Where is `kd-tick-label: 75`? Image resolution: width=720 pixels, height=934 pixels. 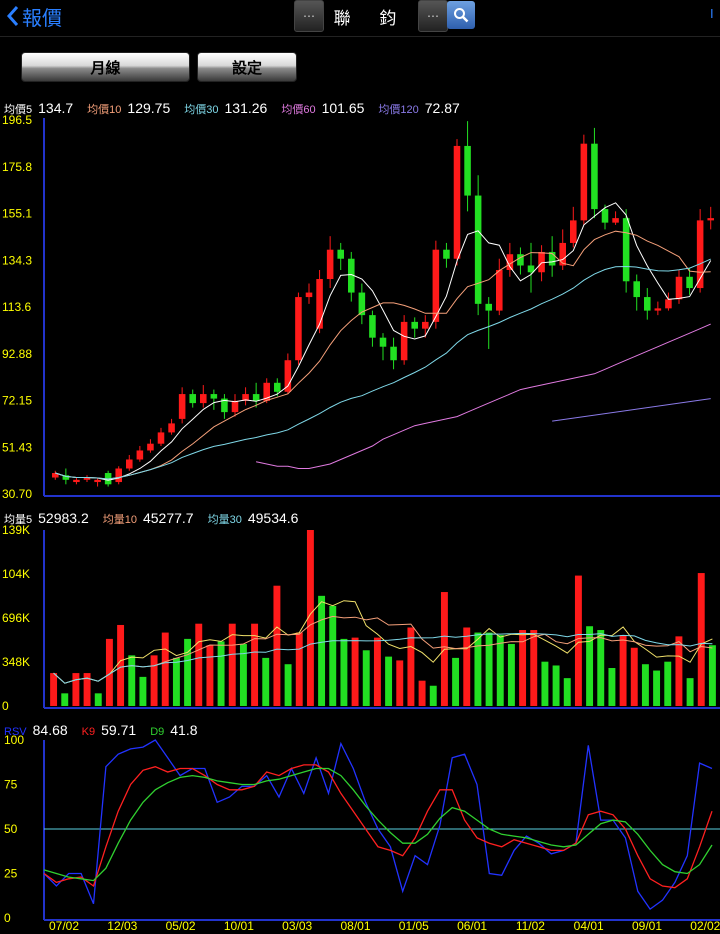
kd-tick-label: 75 is located at coordinates (11, 785).